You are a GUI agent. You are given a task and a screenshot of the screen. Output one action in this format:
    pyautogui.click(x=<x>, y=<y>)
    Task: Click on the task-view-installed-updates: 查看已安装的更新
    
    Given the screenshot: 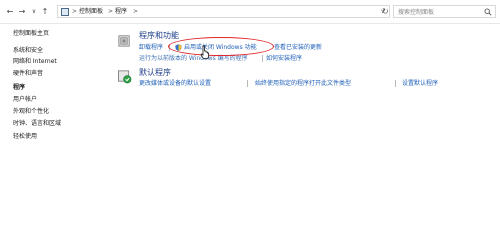 What is the action you would take?
    pyautogui.click(x=298, y=48)
    